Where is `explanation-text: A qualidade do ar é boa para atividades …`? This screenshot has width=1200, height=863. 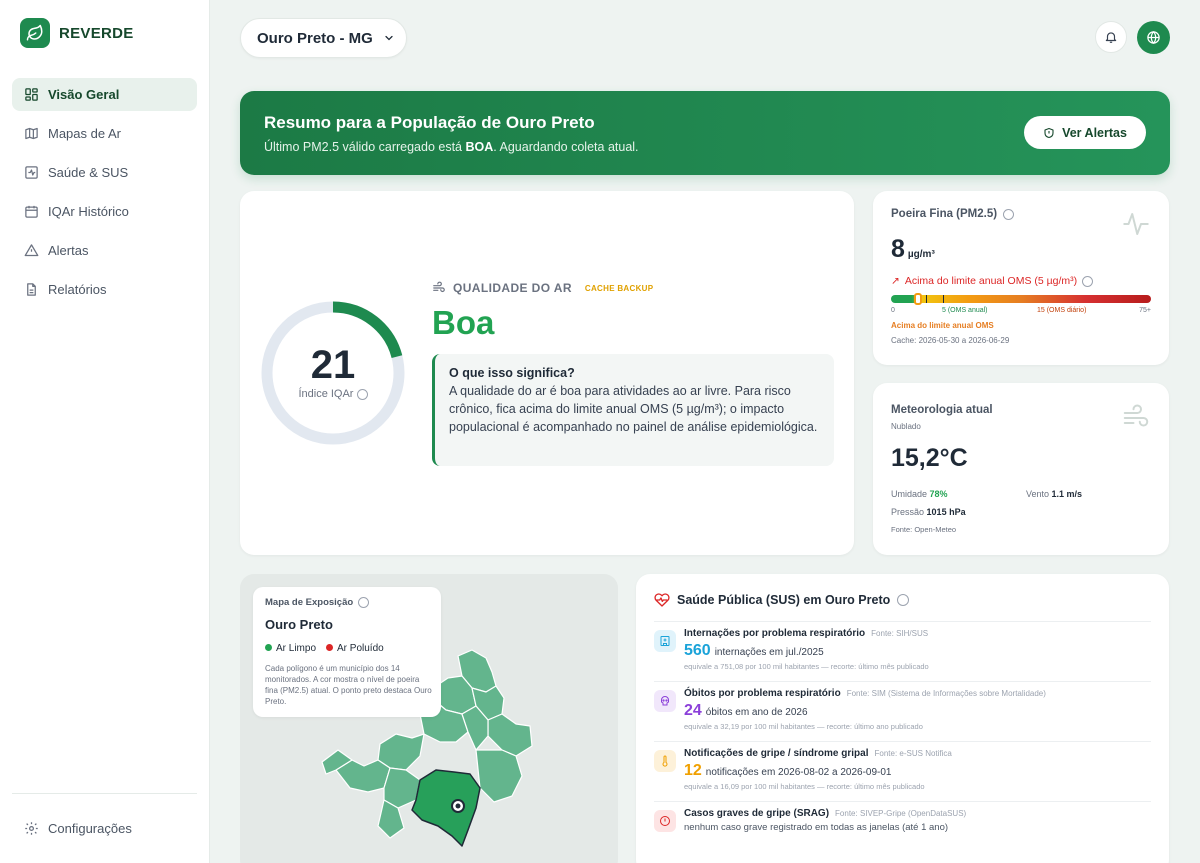
explanation-text: A qualidade do ar é boa para atividades … is located at coordinates (633, 409).